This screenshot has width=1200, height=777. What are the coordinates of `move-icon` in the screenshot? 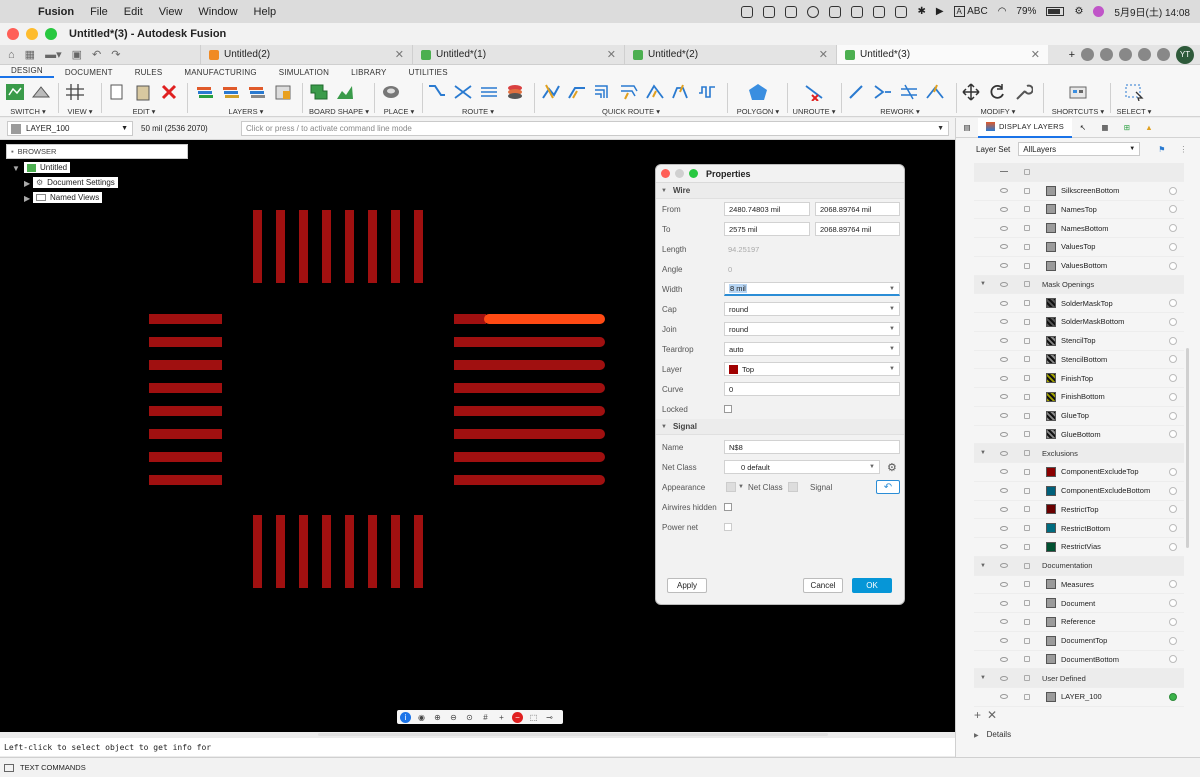 It's located at (971, 92).